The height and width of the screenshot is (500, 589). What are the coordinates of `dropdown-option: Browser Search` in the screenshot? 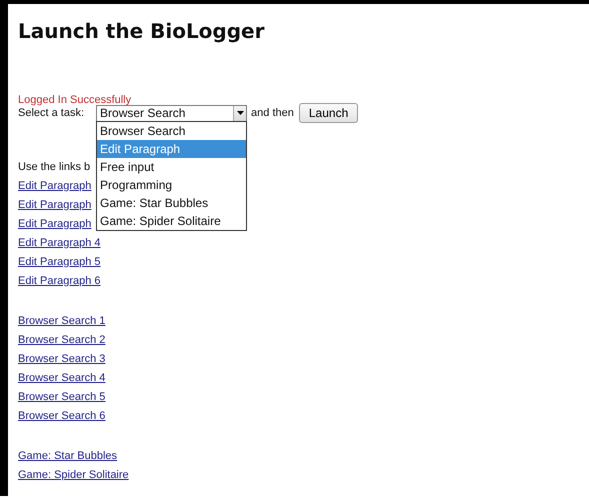 It's located at (171, 131).